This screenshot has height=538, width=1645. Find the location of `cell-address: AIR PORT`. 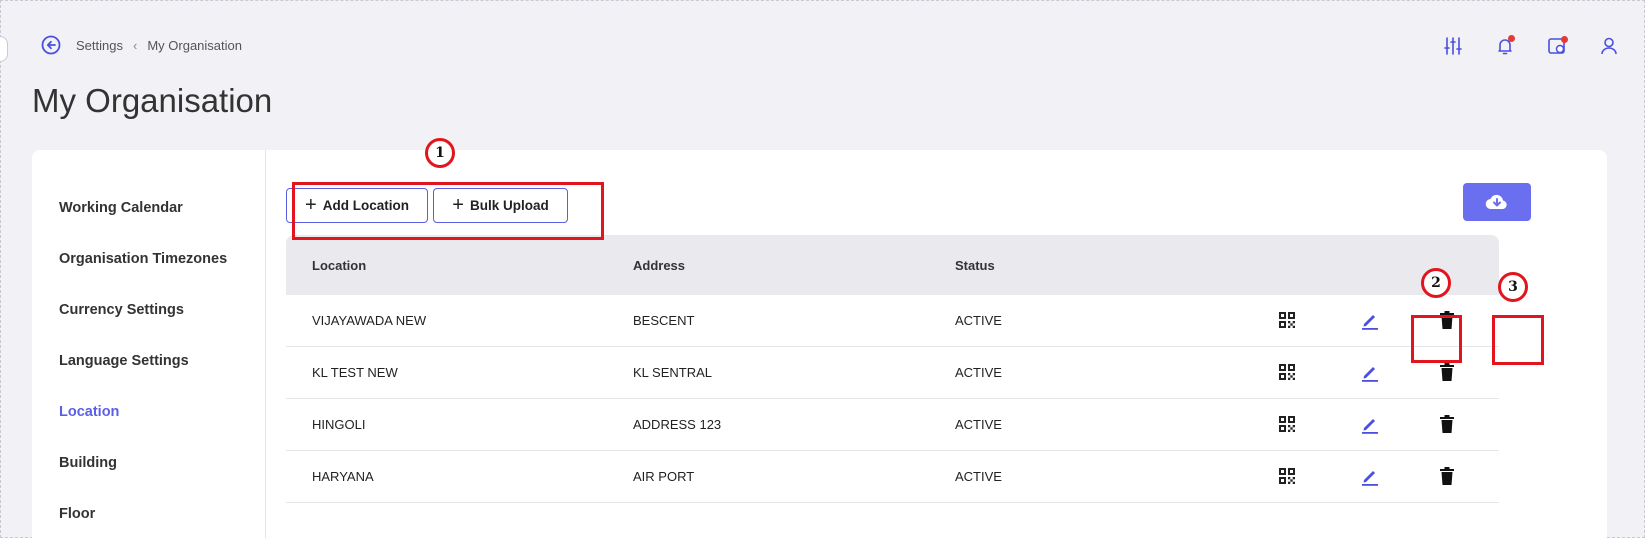

cell-address: AIR PORT is located at coordinates (664, 476).